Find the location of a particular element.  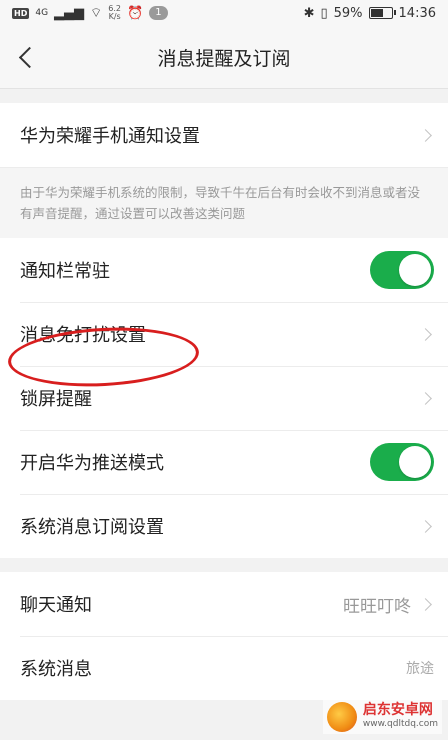

system-message-subscription-item: 系统消息订阅设置 is located at coordinates (224, 526).